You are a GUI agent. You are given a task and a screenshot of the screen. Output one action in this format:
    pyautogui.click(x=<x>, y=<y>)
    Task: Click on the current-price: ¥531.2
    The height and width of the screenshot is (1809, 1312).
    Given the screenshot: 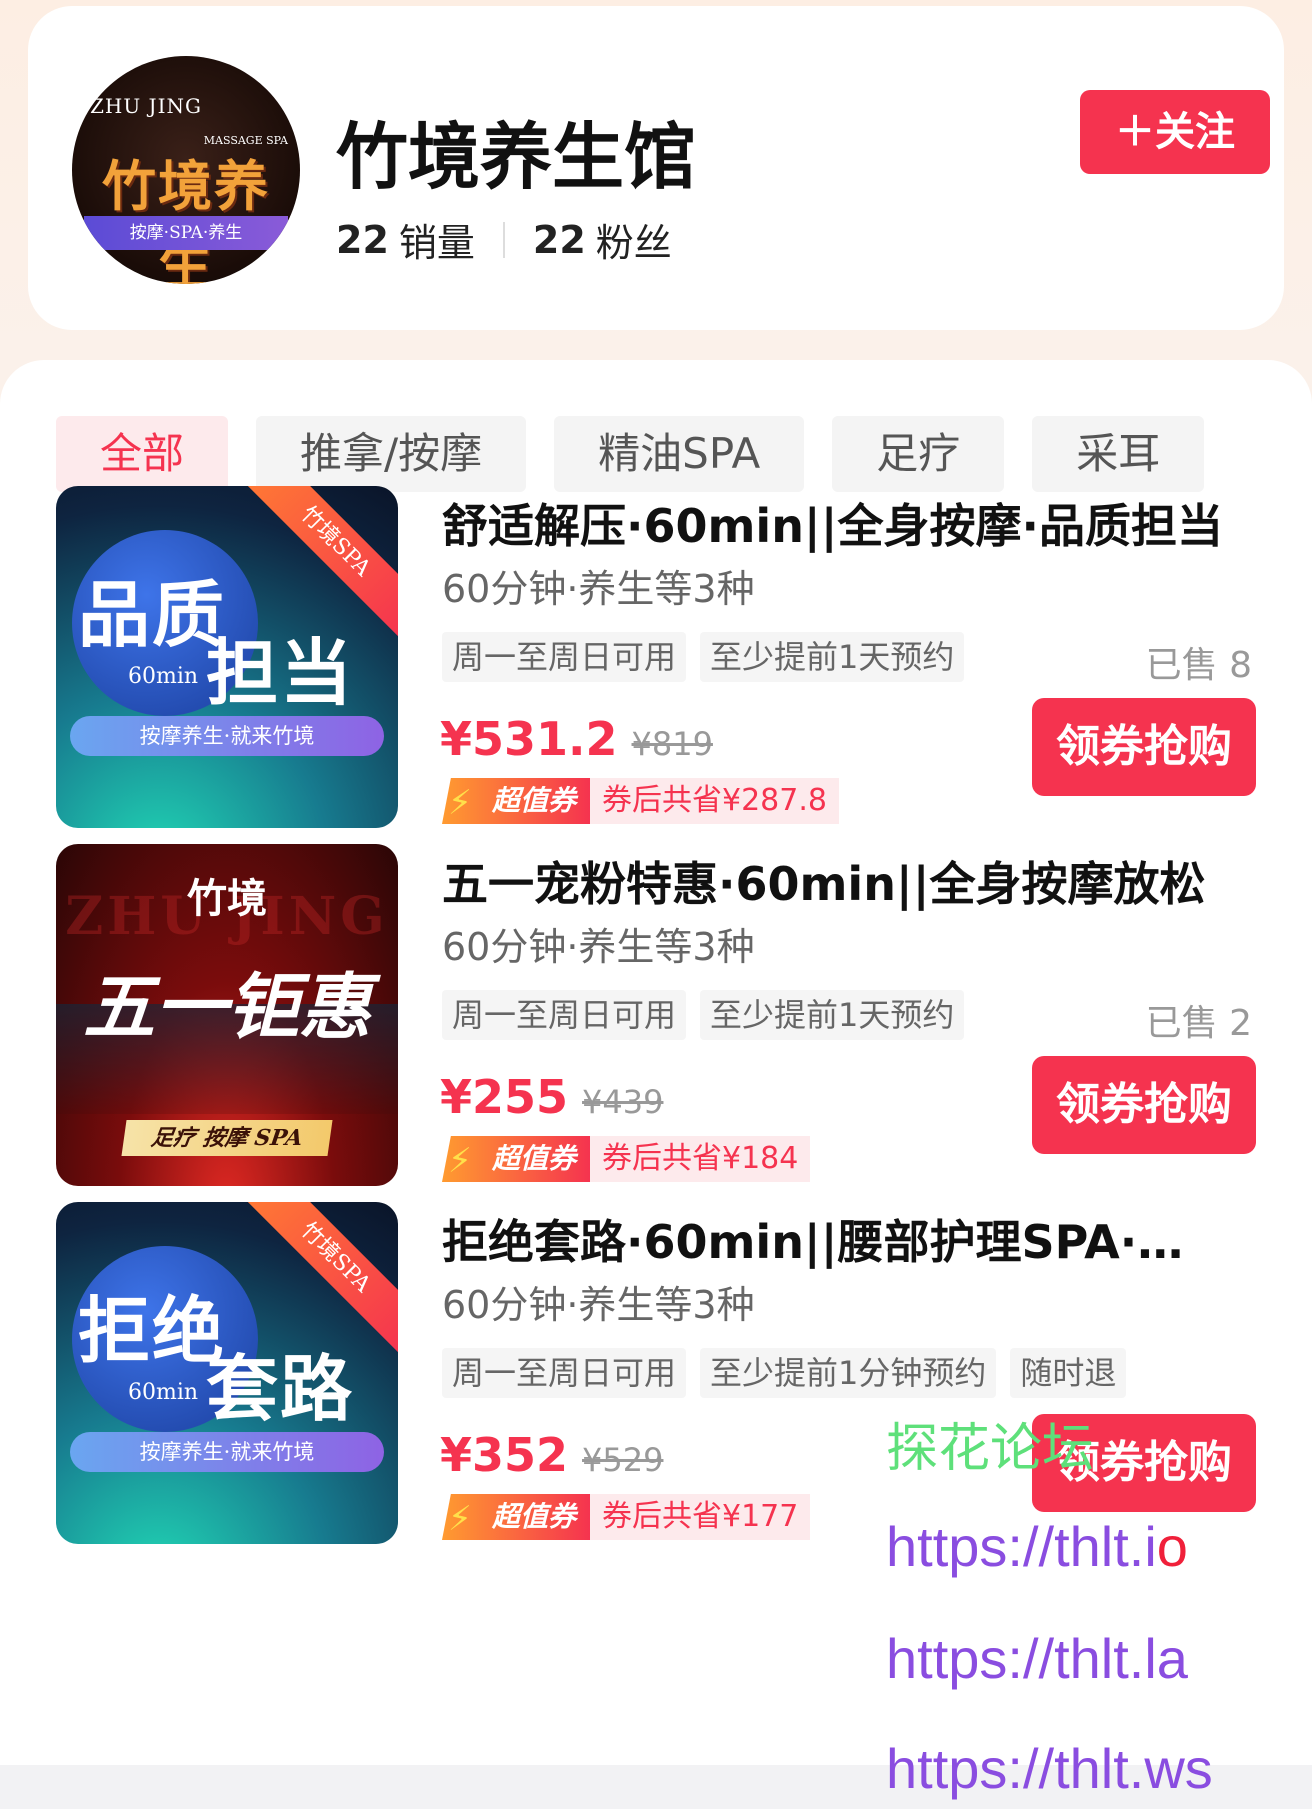 What is the action you would take?
    pyautogui.click(x=529, y=739)
    